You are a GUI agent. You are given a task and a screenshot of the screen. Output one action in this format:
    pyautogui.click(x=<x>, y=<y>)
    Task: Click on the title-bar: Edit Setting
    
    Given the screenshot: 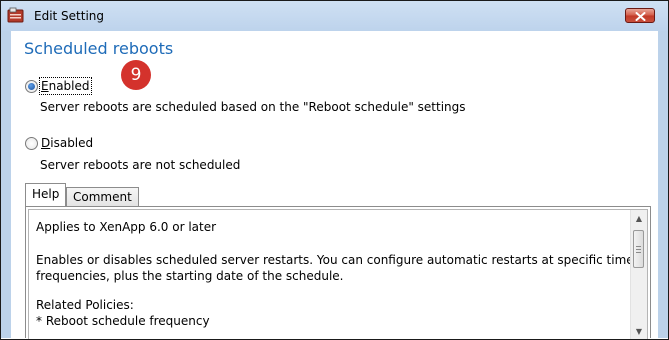 What is the action you would take?
    pyautogui.click(x=334, y=16)
    